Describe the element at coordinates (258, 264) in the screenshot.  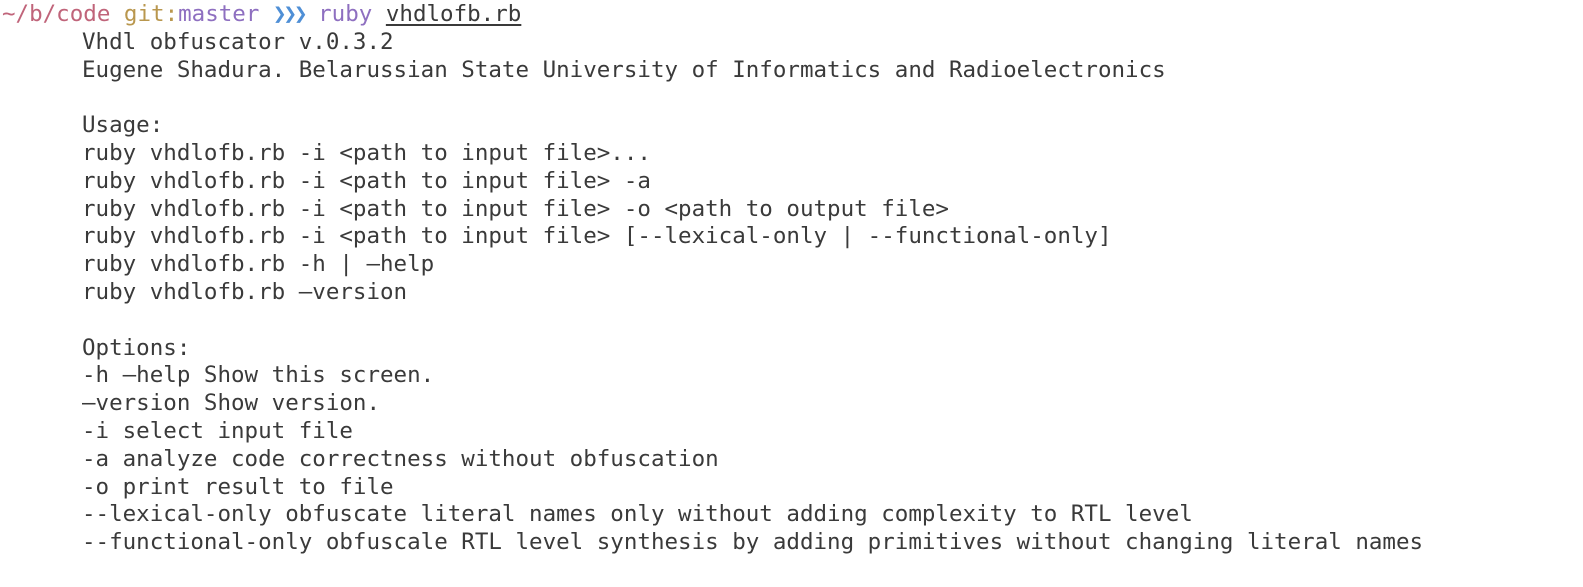
I see `usage-line: ruby vhdlofb.rb -h | –help` at that location.